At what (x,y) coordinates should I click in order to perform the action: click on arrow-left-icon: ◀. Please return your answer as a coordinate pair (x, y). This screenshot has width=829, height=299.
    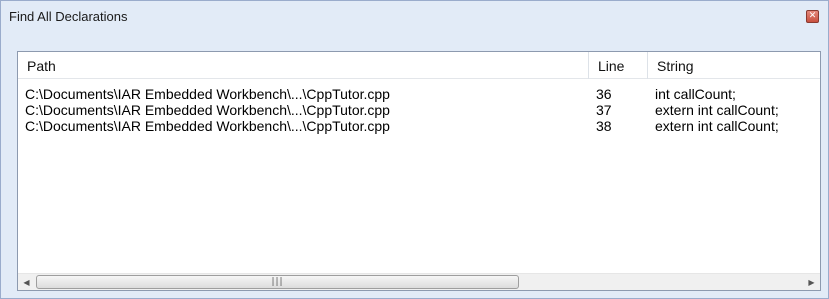
    Looking at the image, I should click on (26, 282).